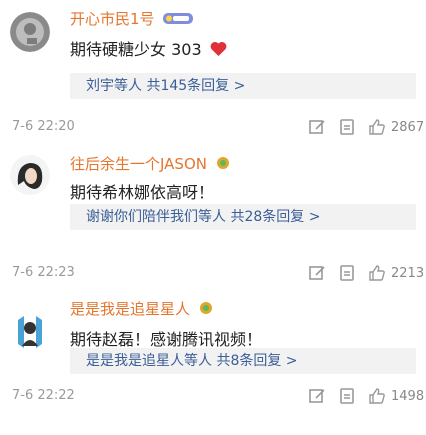 This screenshot has width=426, height=435. I want to click on comment-time: 7-6 22:23, so click(43, 272).